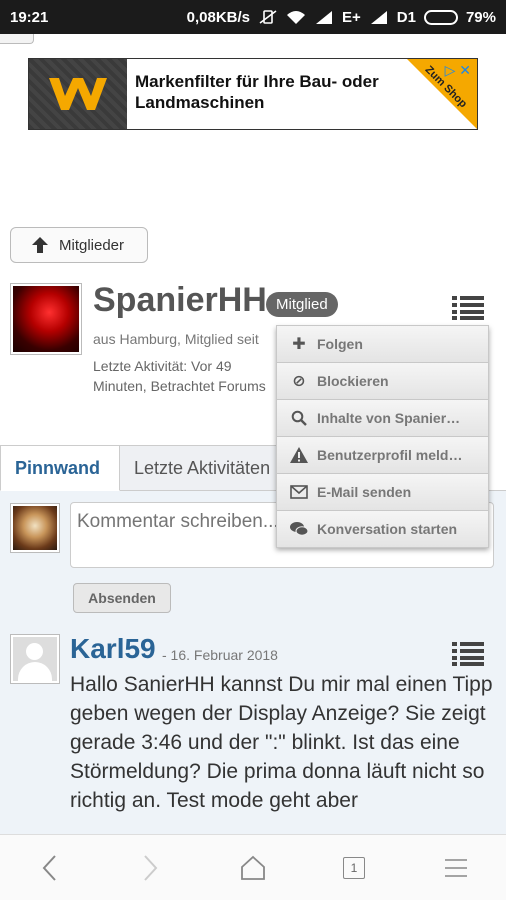  Describe the element at coordinates (176, 339) in the screenshot. I see `profile-location: aus Hamburg, Mitglied seit` at that location.